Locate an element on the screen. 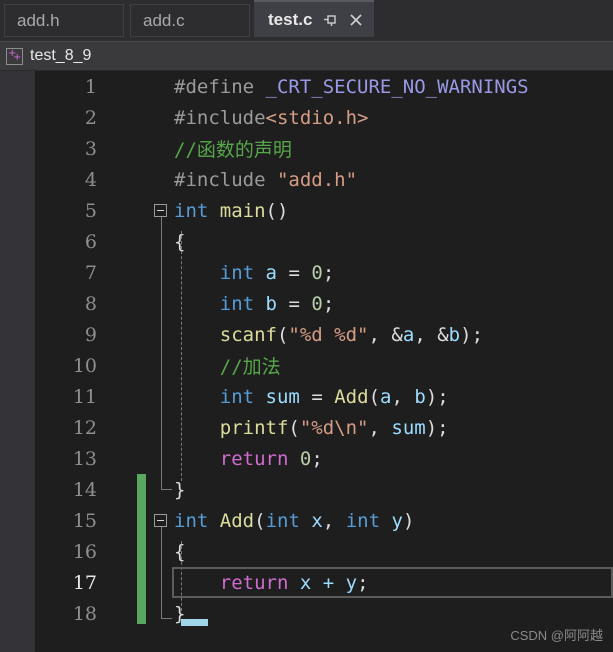  line-number: 17 is located at coordinates (84, 582).